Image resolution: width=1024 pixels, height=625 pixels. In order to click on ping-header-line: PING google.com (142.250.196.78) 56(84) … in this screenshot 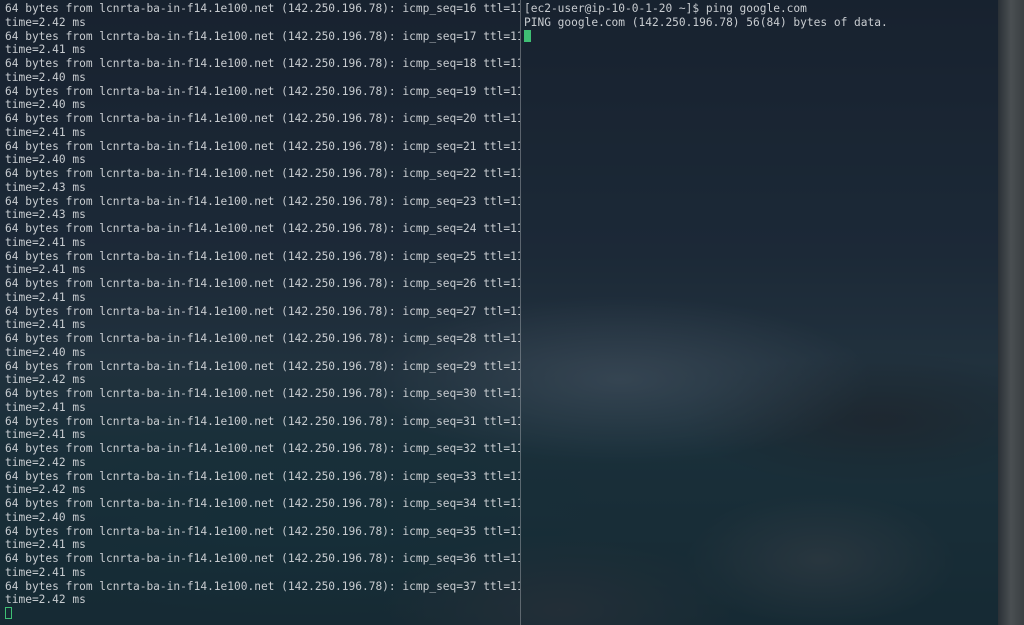, I will do `click(706, 22)`.